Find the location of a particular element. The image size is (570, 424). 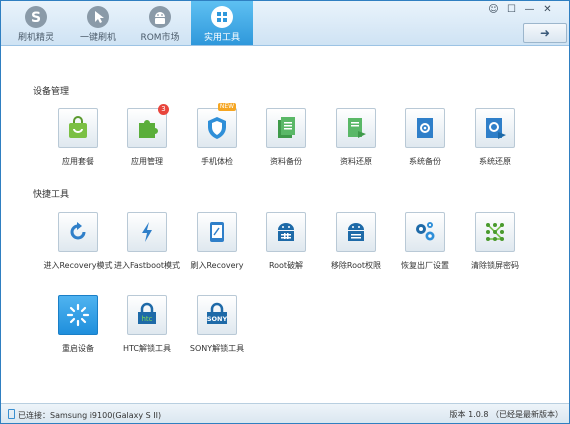

new-tag: NEW is located at coordinates (227, 107).